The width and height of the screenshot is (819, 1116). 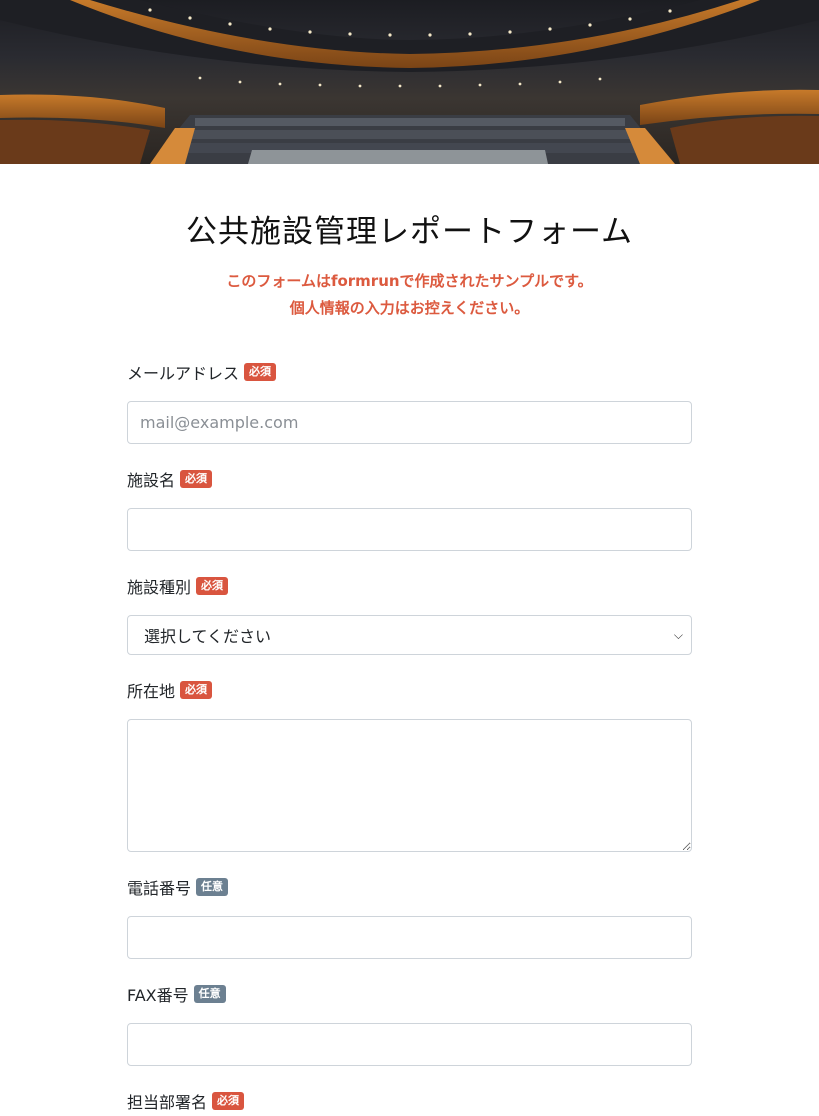 I want to click on address-textarea, so click(x=409, y=785).